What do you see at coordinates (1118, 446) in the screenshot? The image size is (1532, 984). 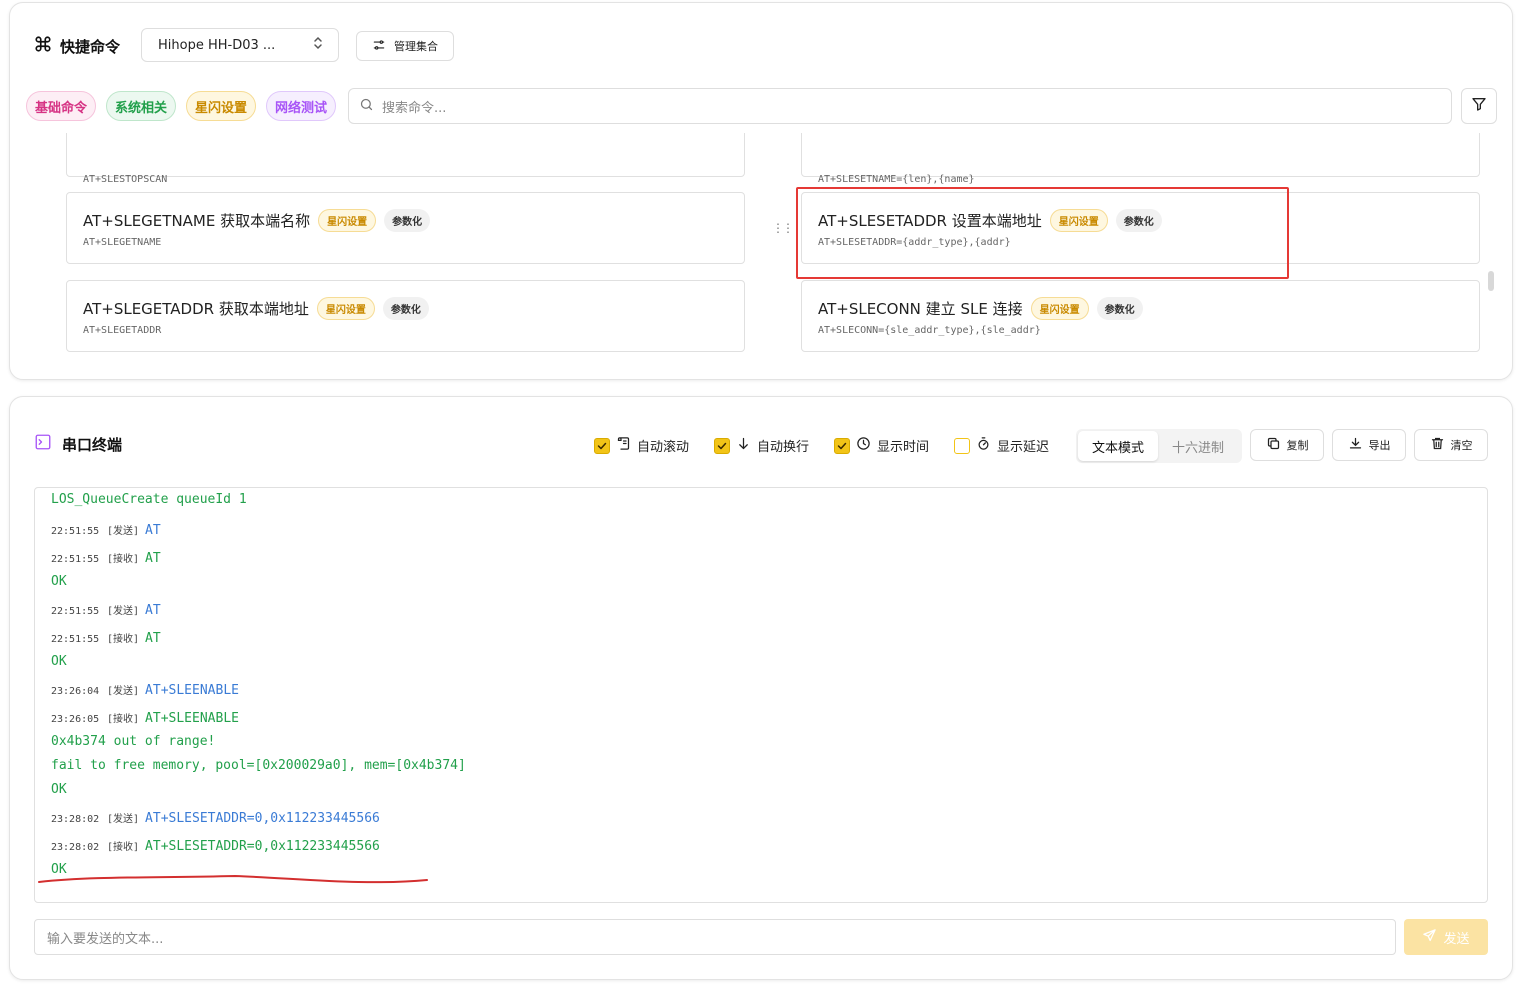 I see `mode-text-button: 文本模式` at bounding box center [1118, 446].